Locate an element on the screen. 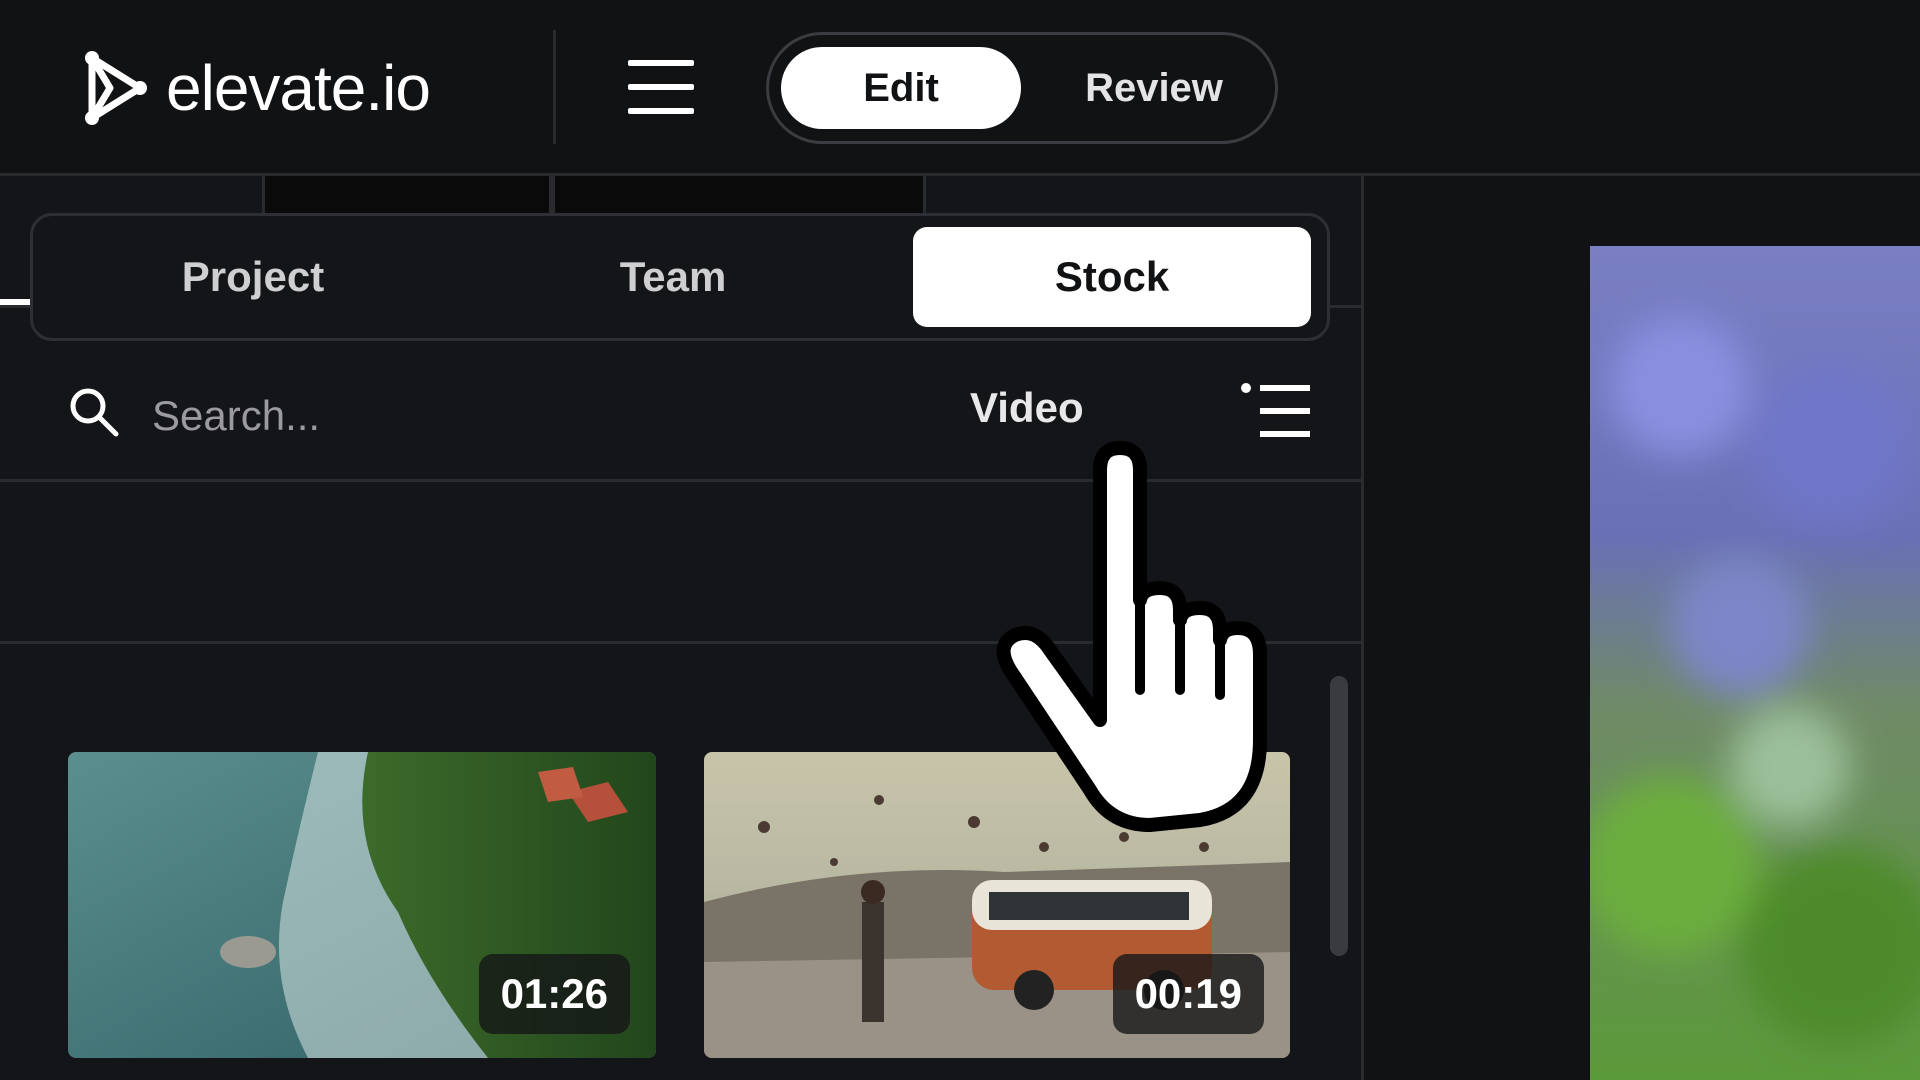  brand-name: elevate.io is located at coordinates (298, 88).